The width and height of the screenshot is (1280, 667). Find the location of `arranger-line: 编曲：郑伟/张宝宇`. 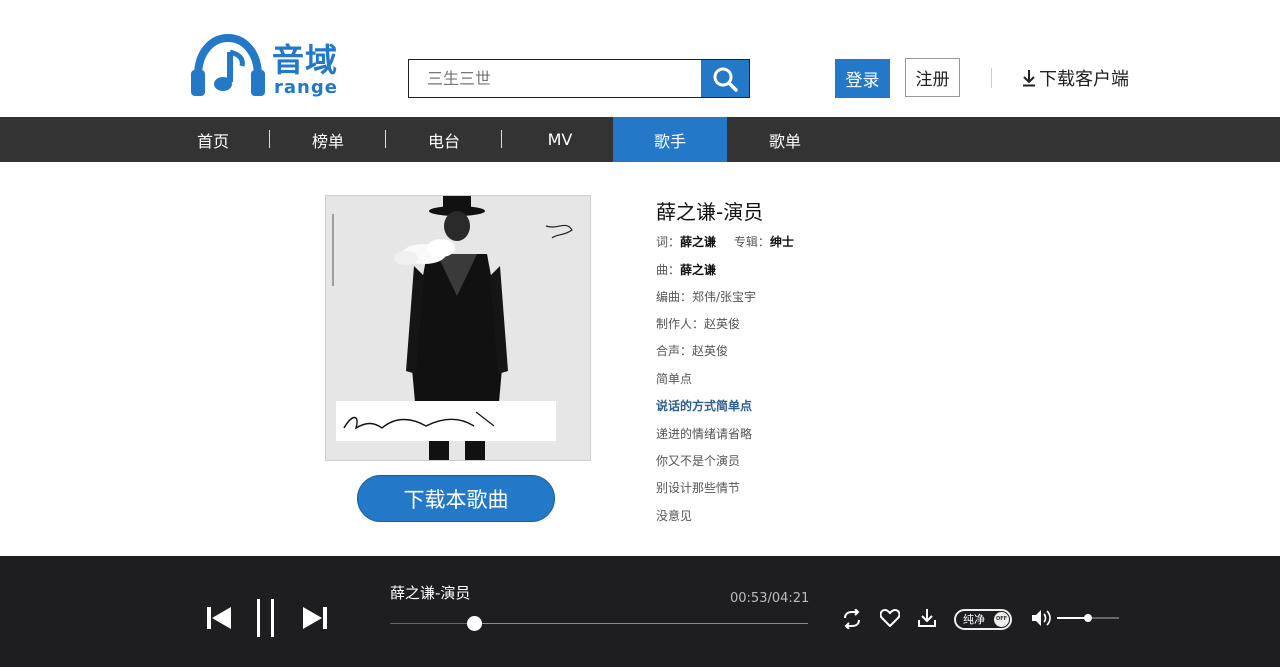

arranger-line: 编曲：郑伟/张宝宇 is located at coordinates (706, 297).